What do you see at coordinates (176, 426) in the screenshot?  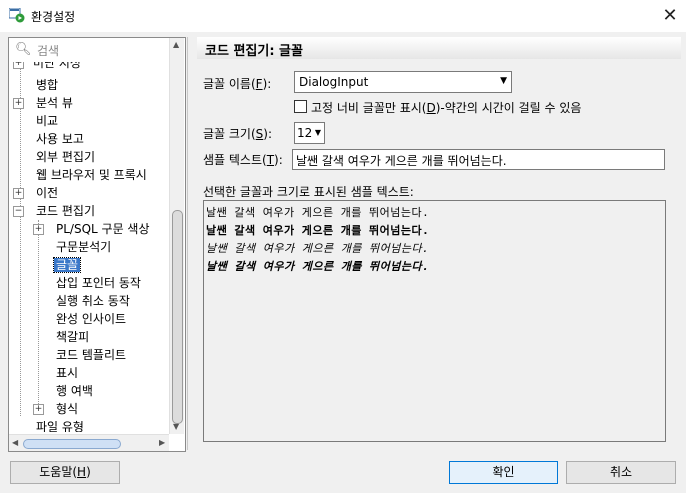 I see `scroll-down-icon: ▼` at bounding box center [176, 426].